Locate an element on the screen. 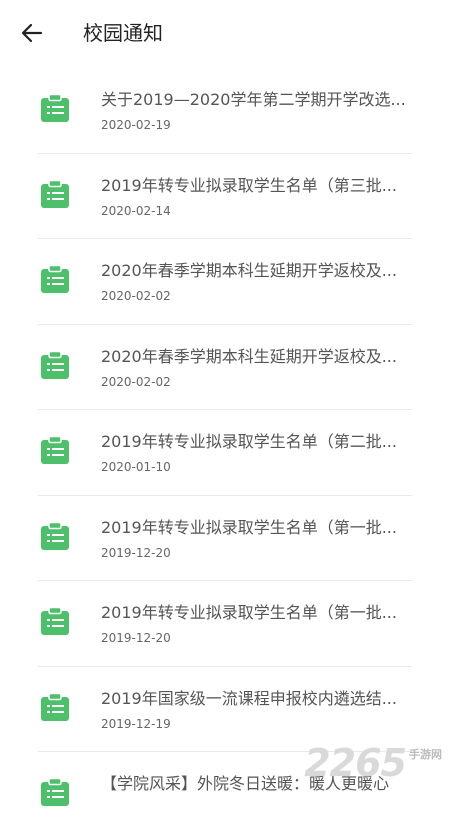 This screenshot has height=838, width=450. notice-date: 2020-01-10 is located at coordinates (136, 467).